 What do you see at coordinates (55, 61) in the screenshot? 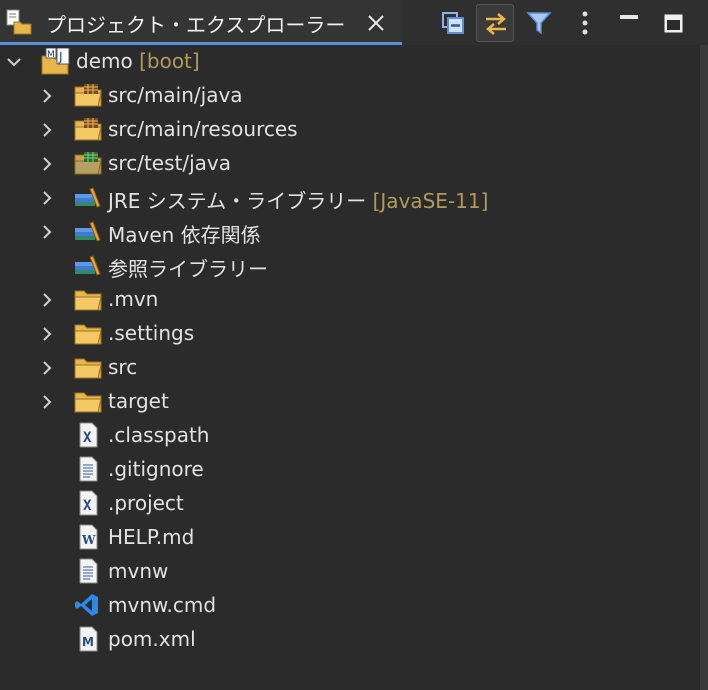
I see `maven-project-icon: M J` at bounding box center [55, 61].